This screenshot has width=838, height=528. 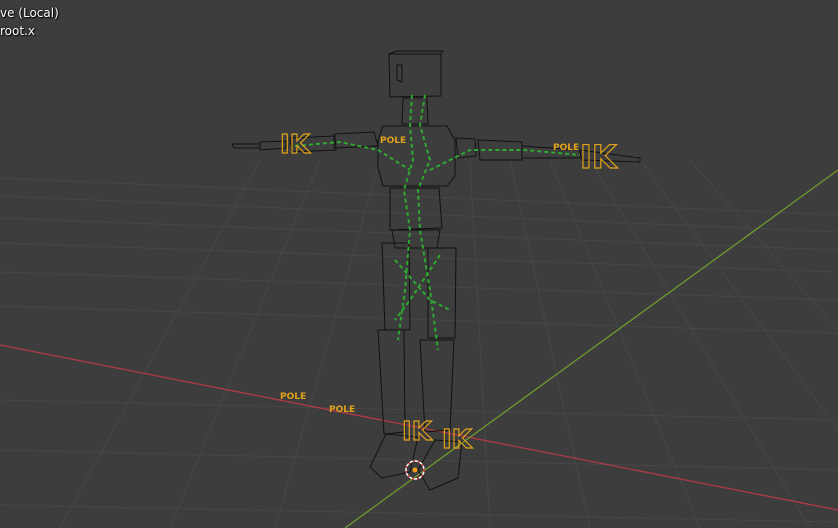 What do you see at coordinates (293, 397) in the screenshot?
I see `pole-label-left-knee: POLE` at bounding box center [293, 397].